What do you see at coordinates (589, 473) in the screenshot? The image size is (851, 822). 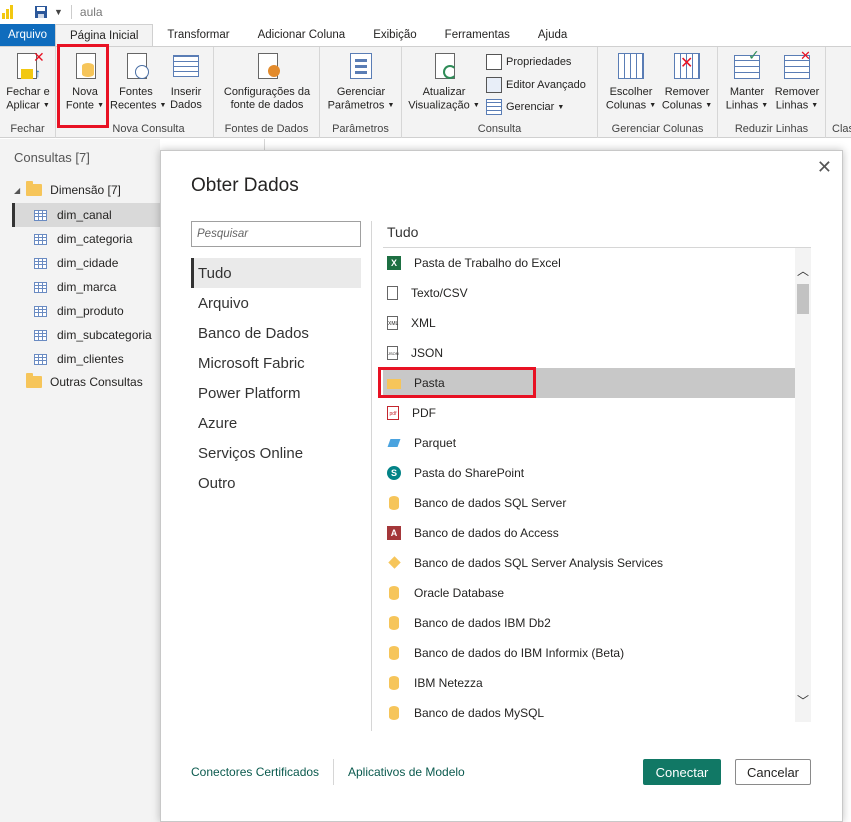 I see `connector-item: S Pasta do SharePoint` at bounding box center [589, 473].